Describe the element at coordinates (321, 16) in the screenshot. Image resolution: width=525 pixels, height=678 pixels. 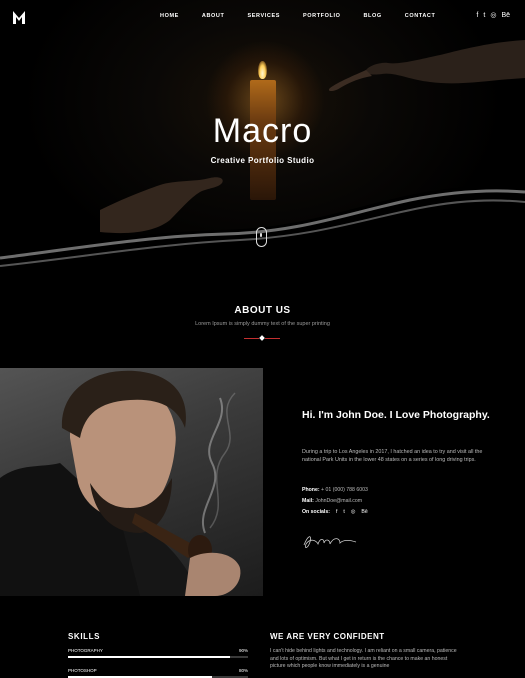
I see `nav-portfolio: PORTFOLIO` at that location.